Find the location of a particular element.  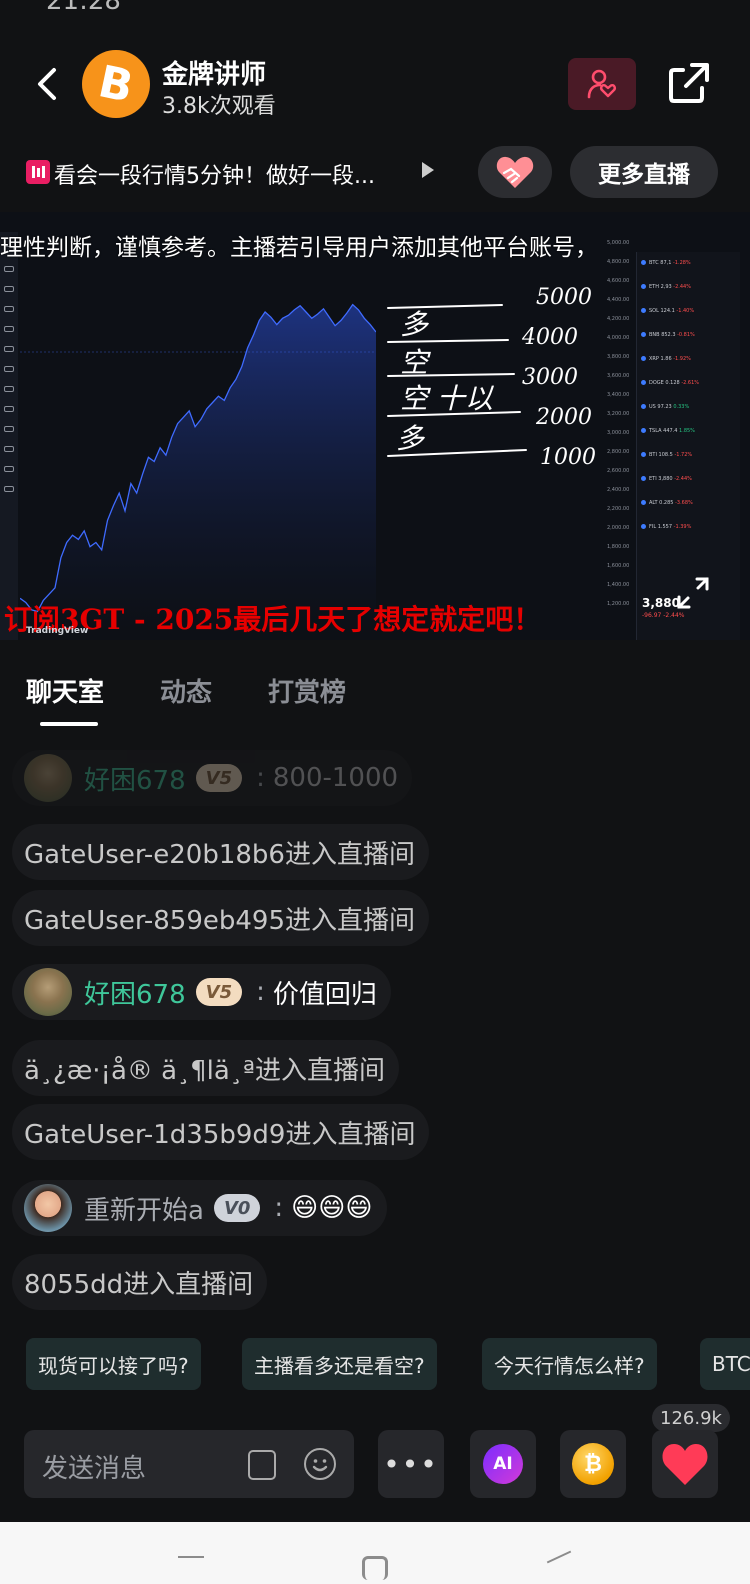

chat-message: 好困678 V5 : 800-1000 is located at coordinates (212, 778).